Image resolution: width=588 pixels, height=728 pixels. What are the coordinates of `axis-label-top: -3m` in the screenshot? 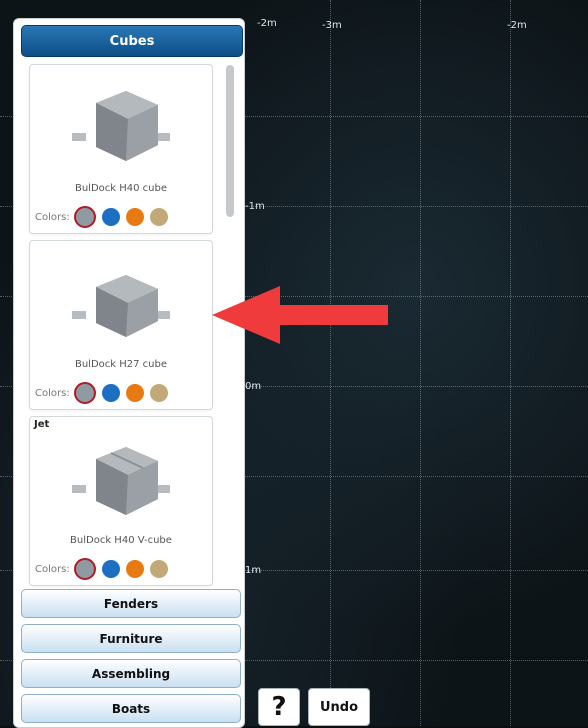 It's located at (332, 25).